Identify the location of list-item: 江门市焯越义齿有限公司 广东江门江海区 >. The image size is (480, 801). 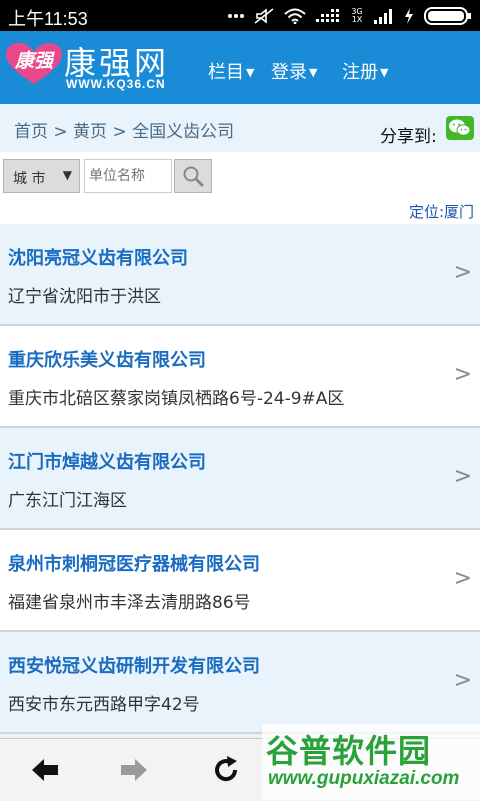
(240, 479).